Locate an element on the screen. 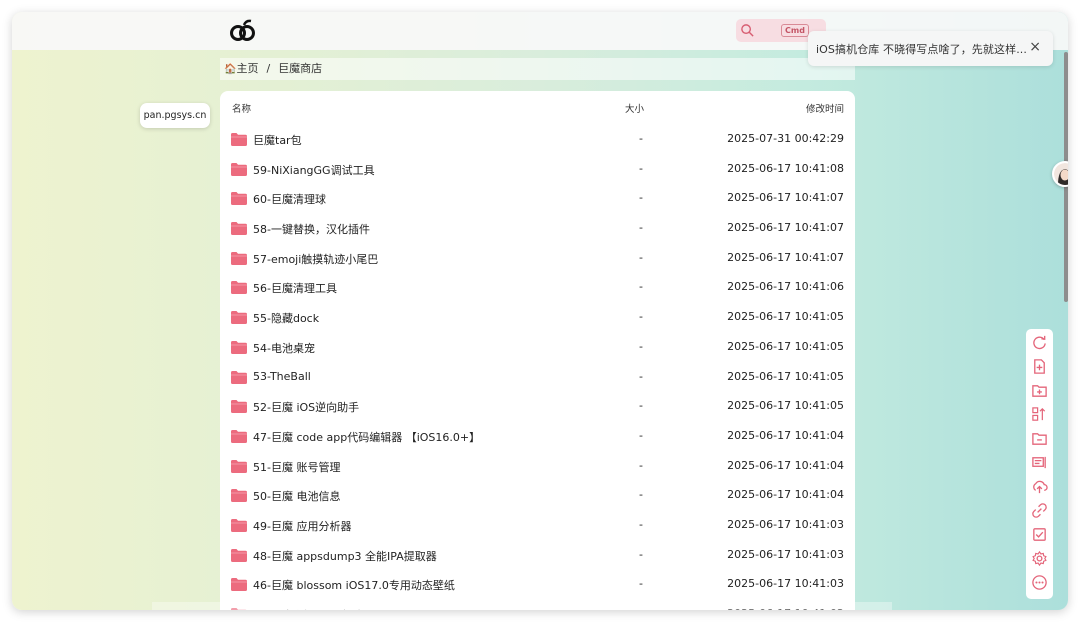 The height and width of the screenshot is (622, 1080). new-file-icon is located at coordinates (1039, 366).